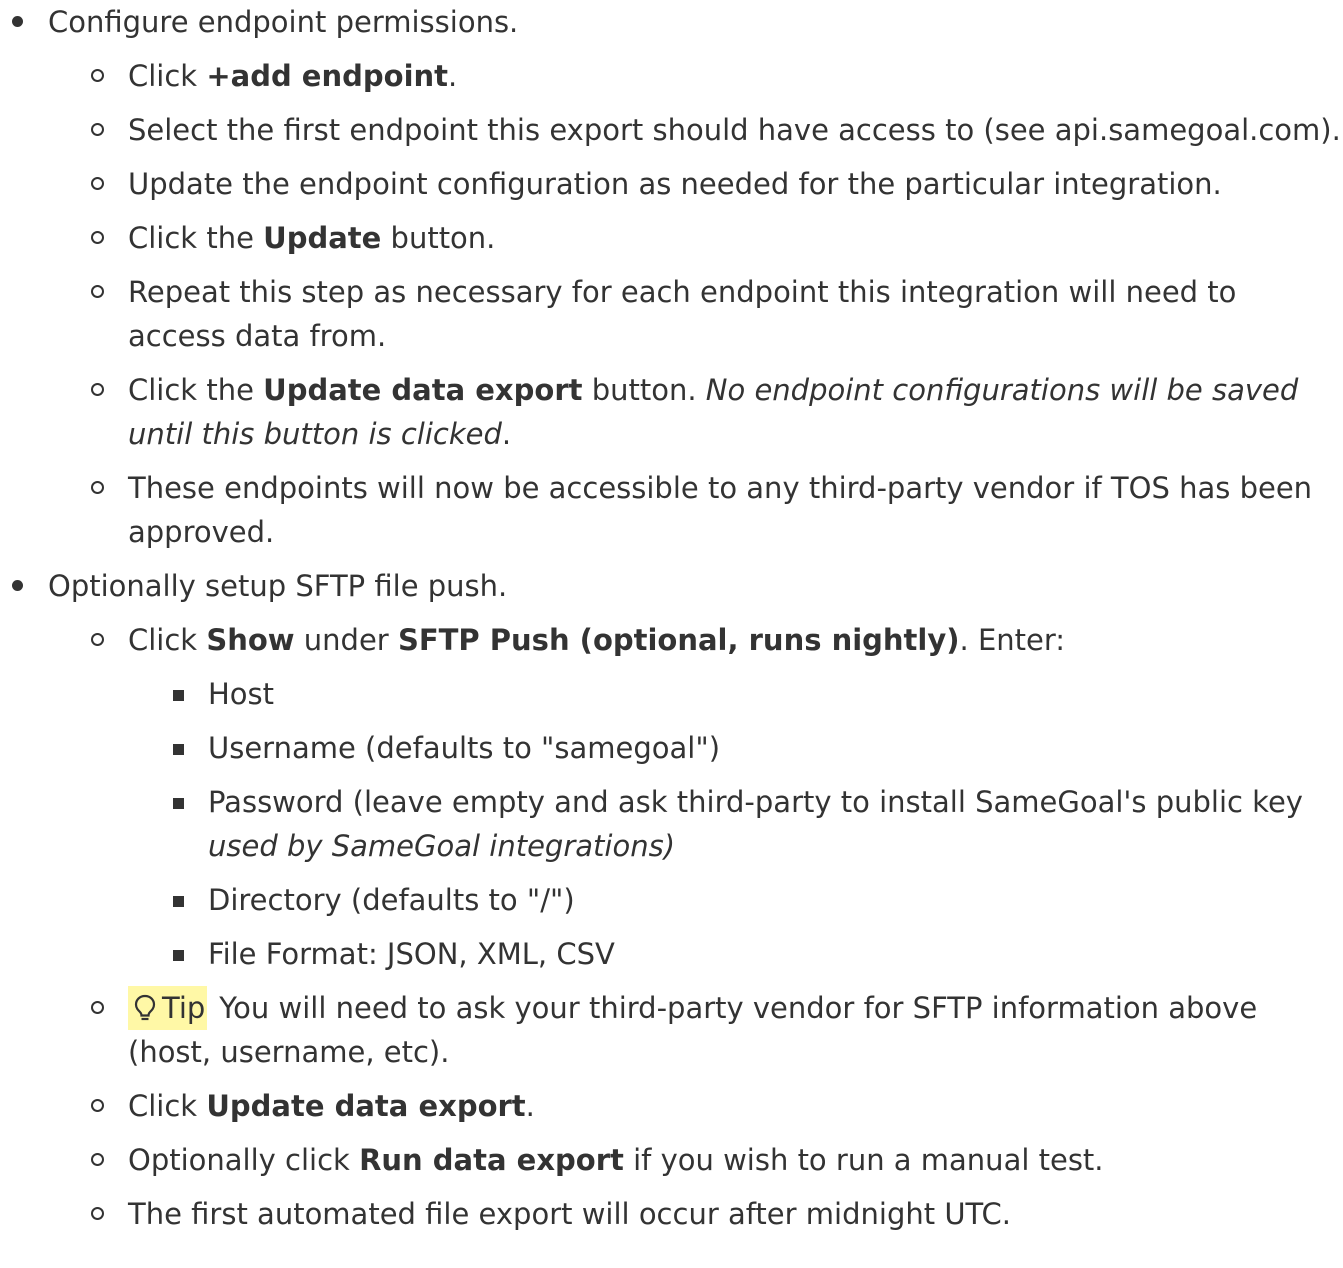 The width and height of the screenshot is (1343, 1268). I want to click on add-endpoint-label: +add endpoint, so click(327, 76).